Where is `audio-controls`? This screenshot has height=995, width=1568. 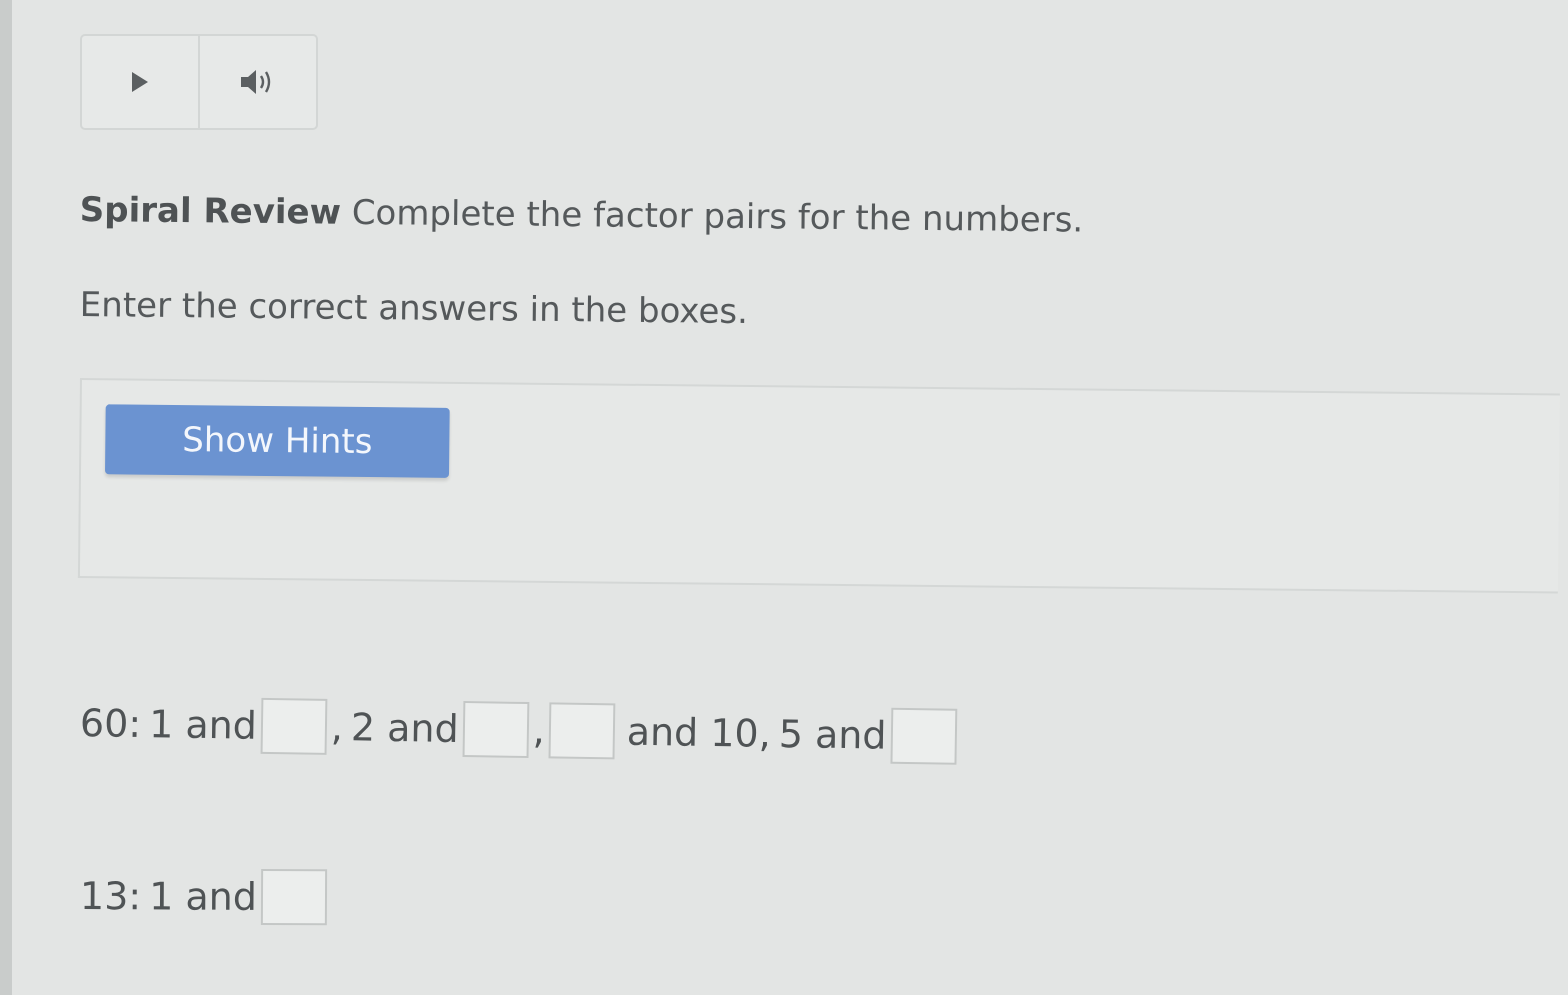 audio-controls is located at coordinates (199, 82).